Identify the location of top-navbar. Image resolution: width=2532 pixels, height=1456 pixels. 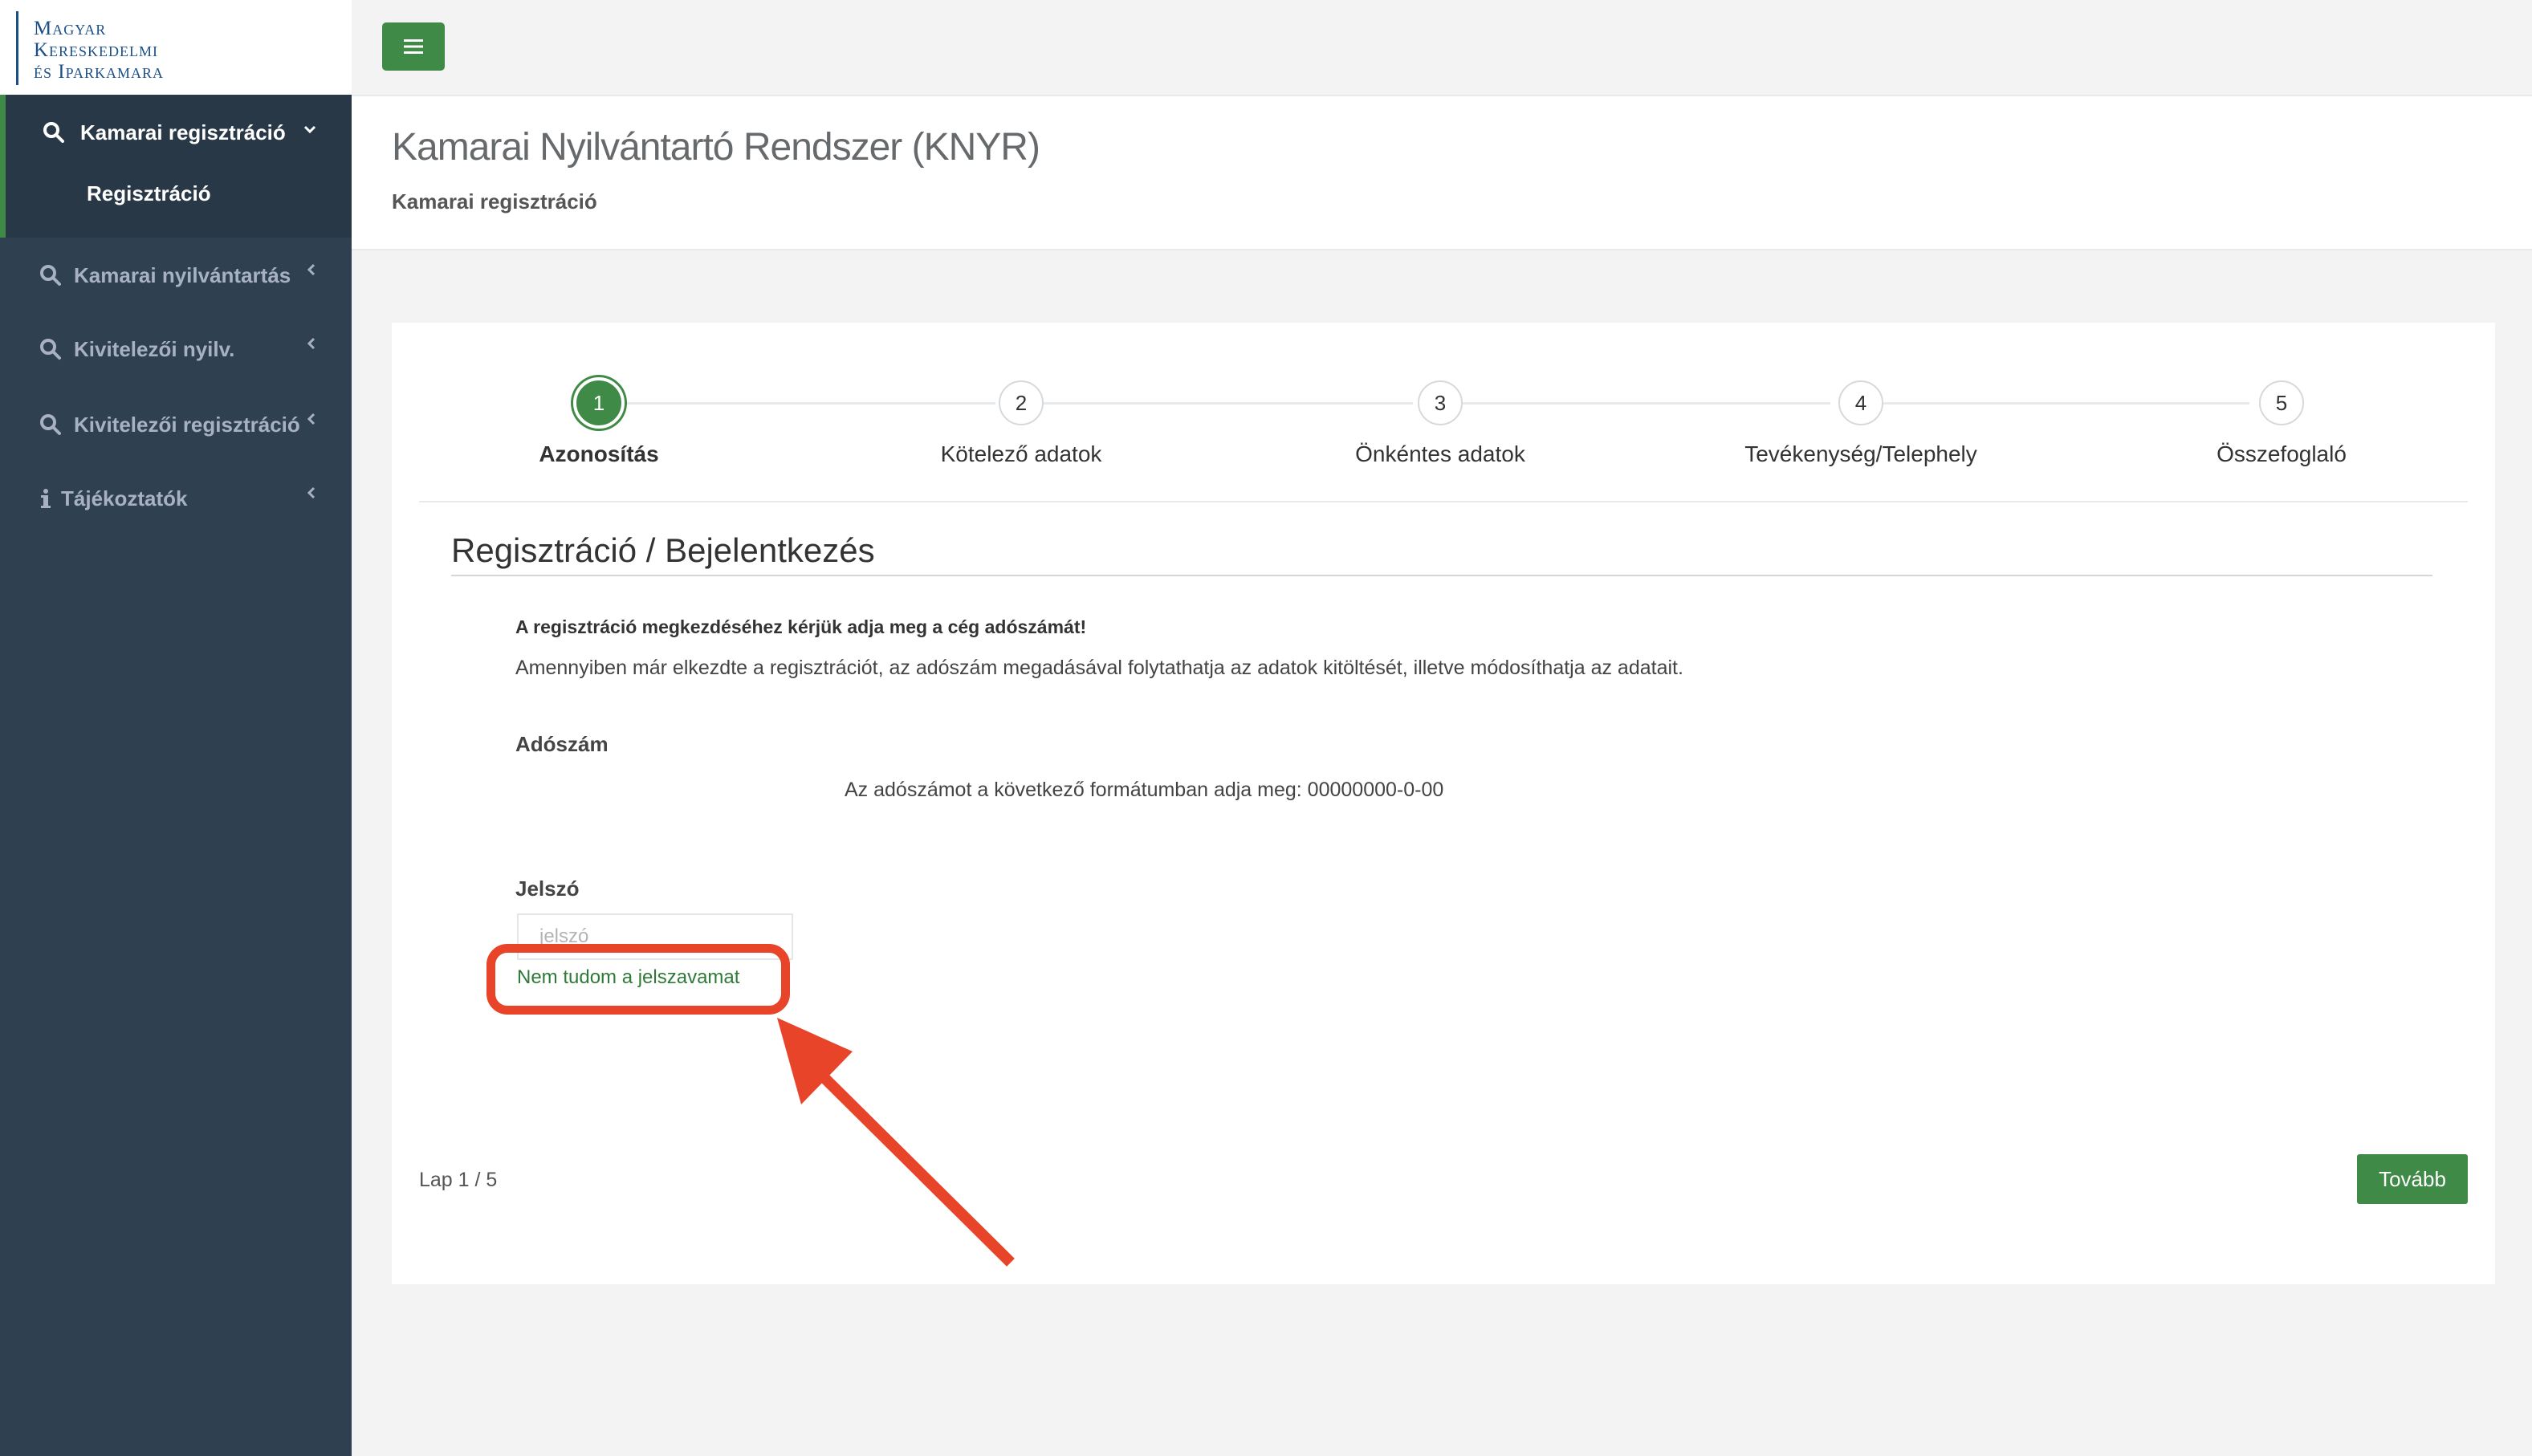
(1442, 48).